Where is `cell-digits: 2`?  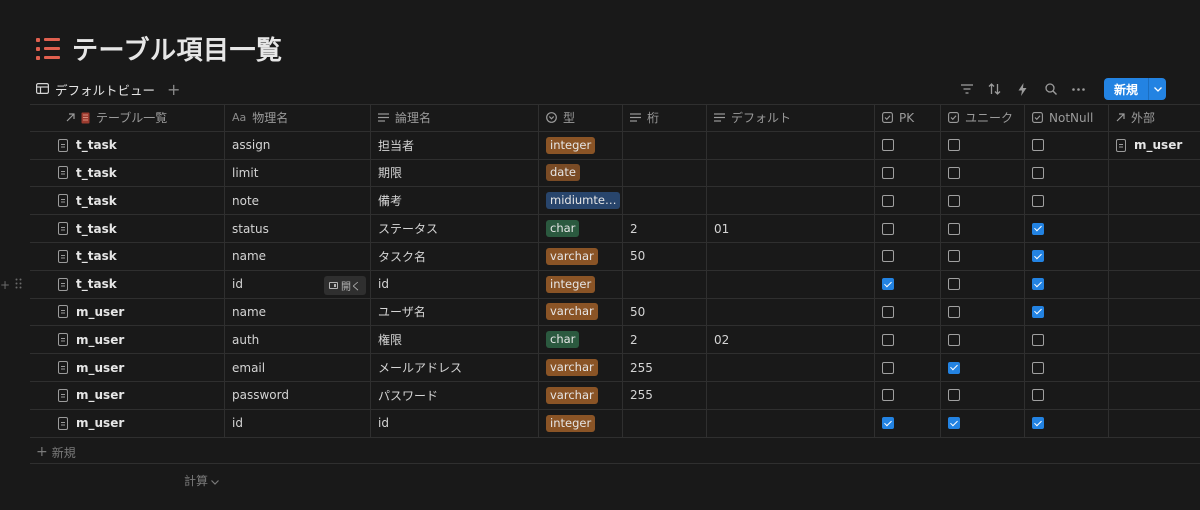
cell-digits: 2 is located at coordinates (665, 340).